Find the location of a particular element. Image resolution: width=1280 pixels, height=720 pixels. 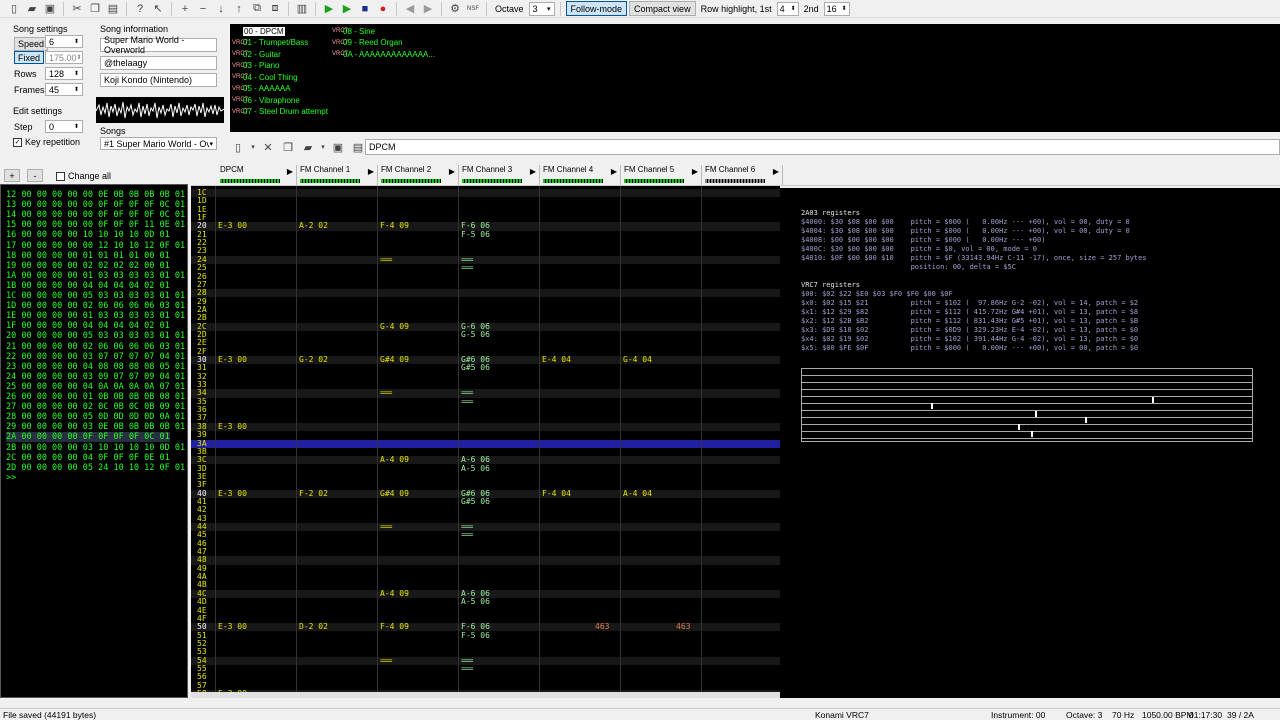

tempo-spinner: 175.00 ⬍ is located at coordinates (64, 57).